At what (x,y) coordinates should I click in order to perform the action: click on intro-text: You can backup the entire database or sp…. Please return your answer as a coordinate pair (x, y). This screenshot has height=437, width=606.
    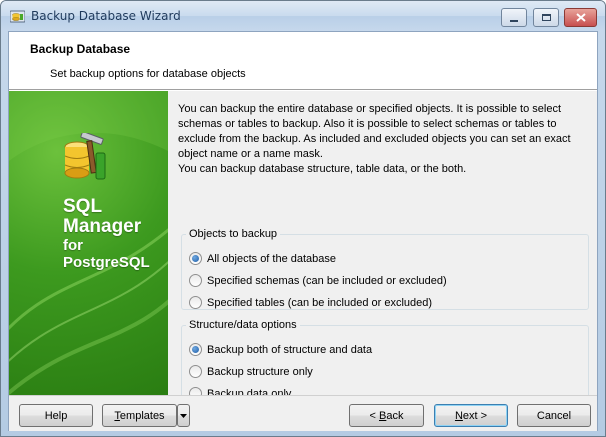
    Looking at the image, I should click on (384, 139).